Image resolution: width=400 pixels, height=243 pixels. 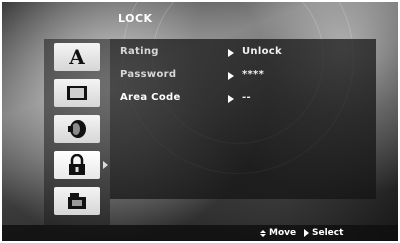 I want to click on sidebar-item-audio, so click(x=77, y=129).